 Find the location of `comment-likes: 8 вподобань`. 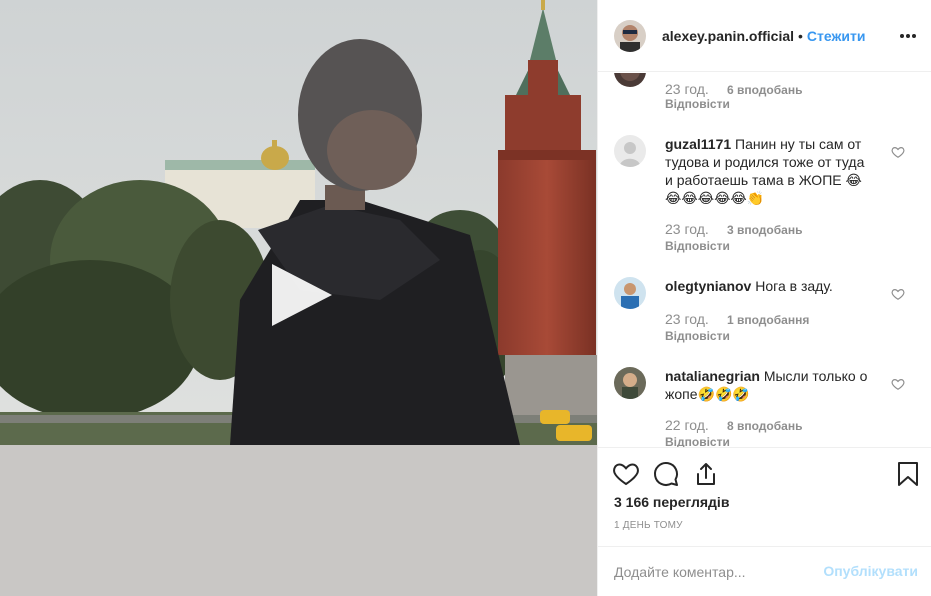

comment-likes: 8 вподобань is located at coordinates (764, 426).